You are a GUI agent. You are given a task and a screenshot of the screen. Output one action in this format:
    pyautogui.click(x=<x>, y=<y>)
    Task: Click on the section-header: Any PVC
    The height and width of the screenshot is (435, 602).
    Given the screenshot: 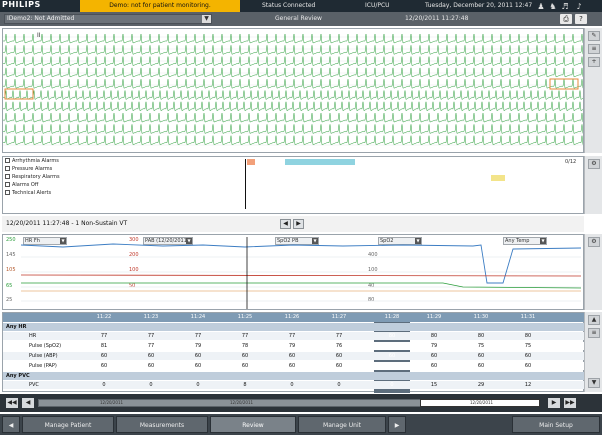 What is the action you would take?
    pyautogui.click(x=294, y=376)
    